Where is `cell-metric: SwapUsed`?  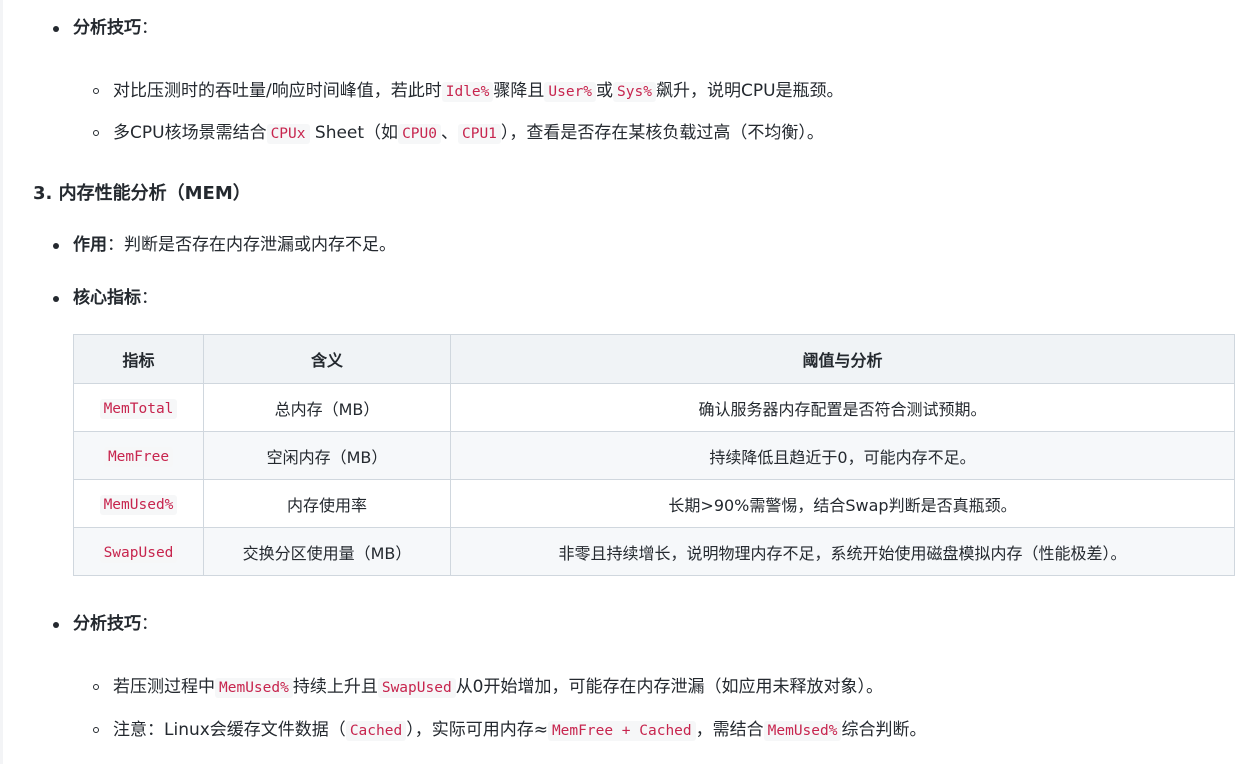 cell-metric: SwapUsed is located at coordinates (138, 551).